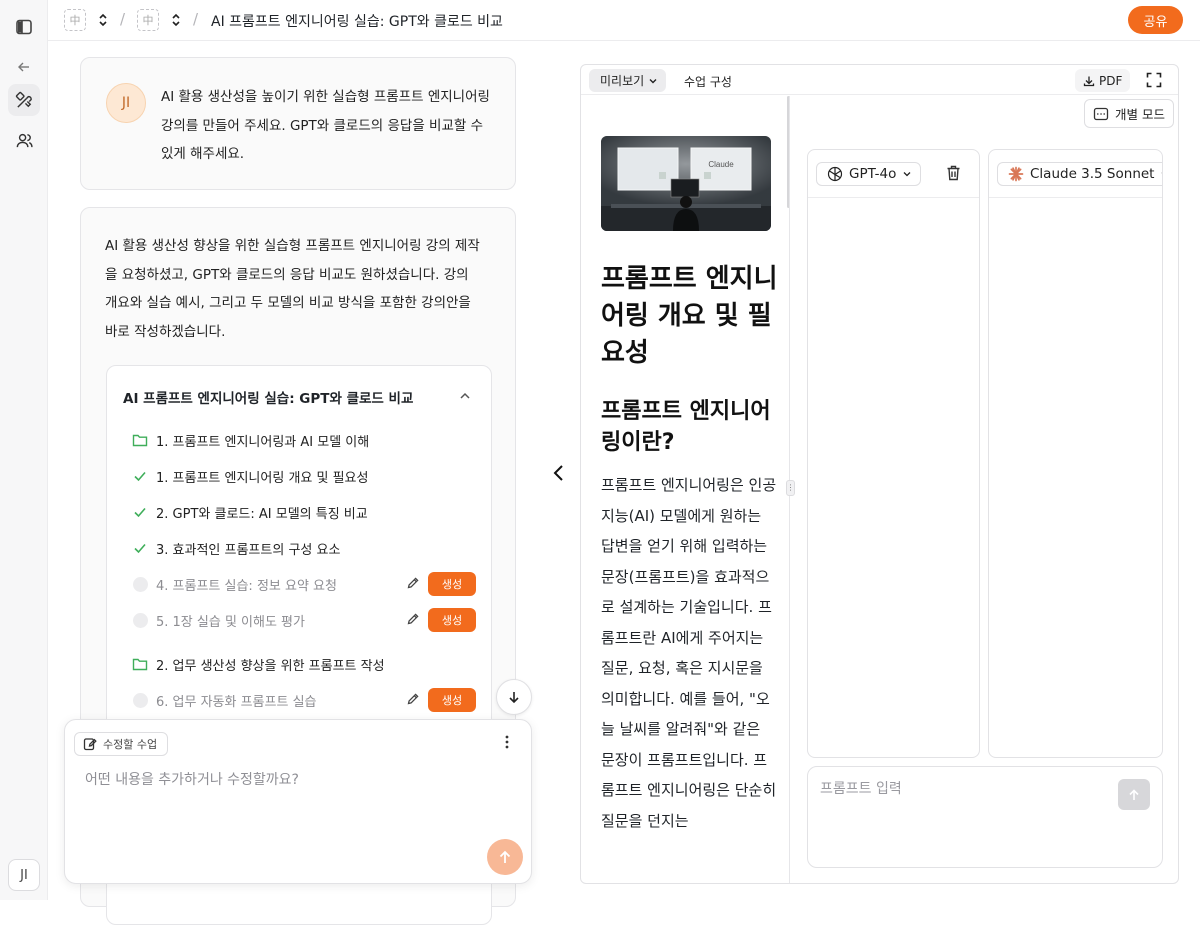 This screenshot has width=1200, height=925. What do you see at coordinates (148, 20) in the screenshot?
I see `project-logo-icon: 中` at bounding box center [148, 20].